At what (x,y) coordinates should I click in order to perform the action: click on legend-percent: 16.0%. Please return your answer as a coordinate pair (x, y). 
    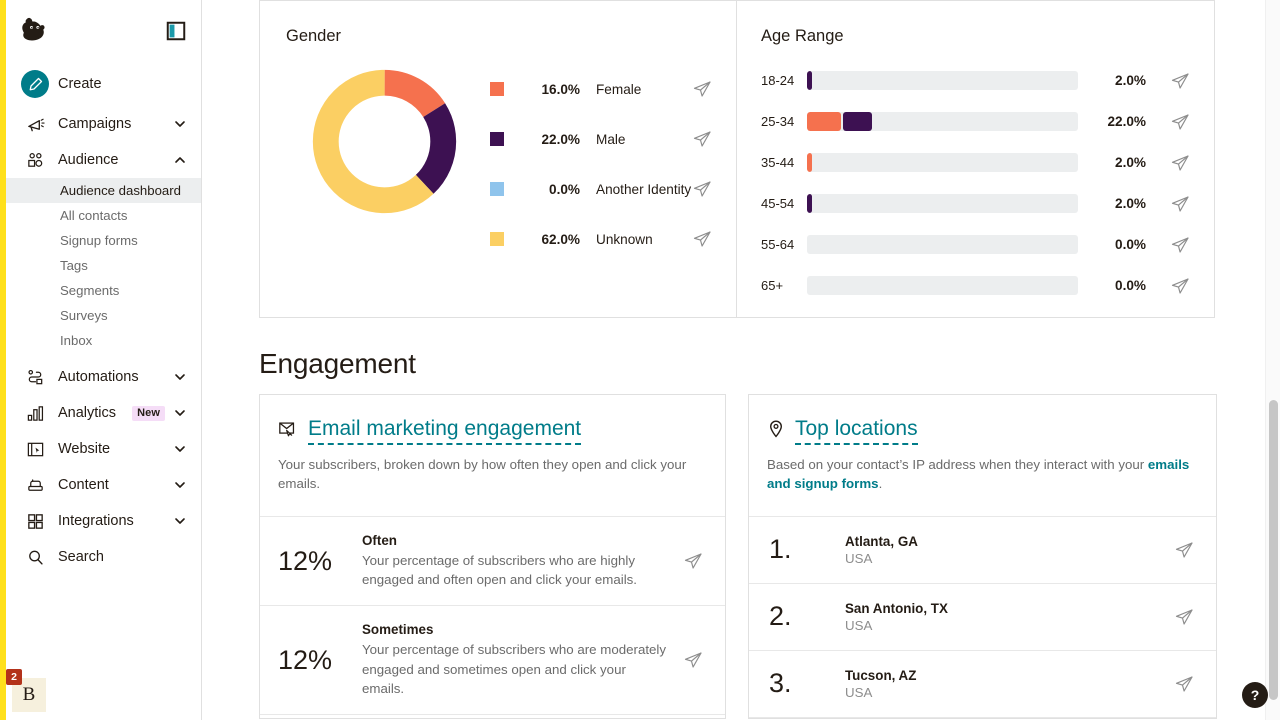
    Looking at the image, I should click on (560, 89).